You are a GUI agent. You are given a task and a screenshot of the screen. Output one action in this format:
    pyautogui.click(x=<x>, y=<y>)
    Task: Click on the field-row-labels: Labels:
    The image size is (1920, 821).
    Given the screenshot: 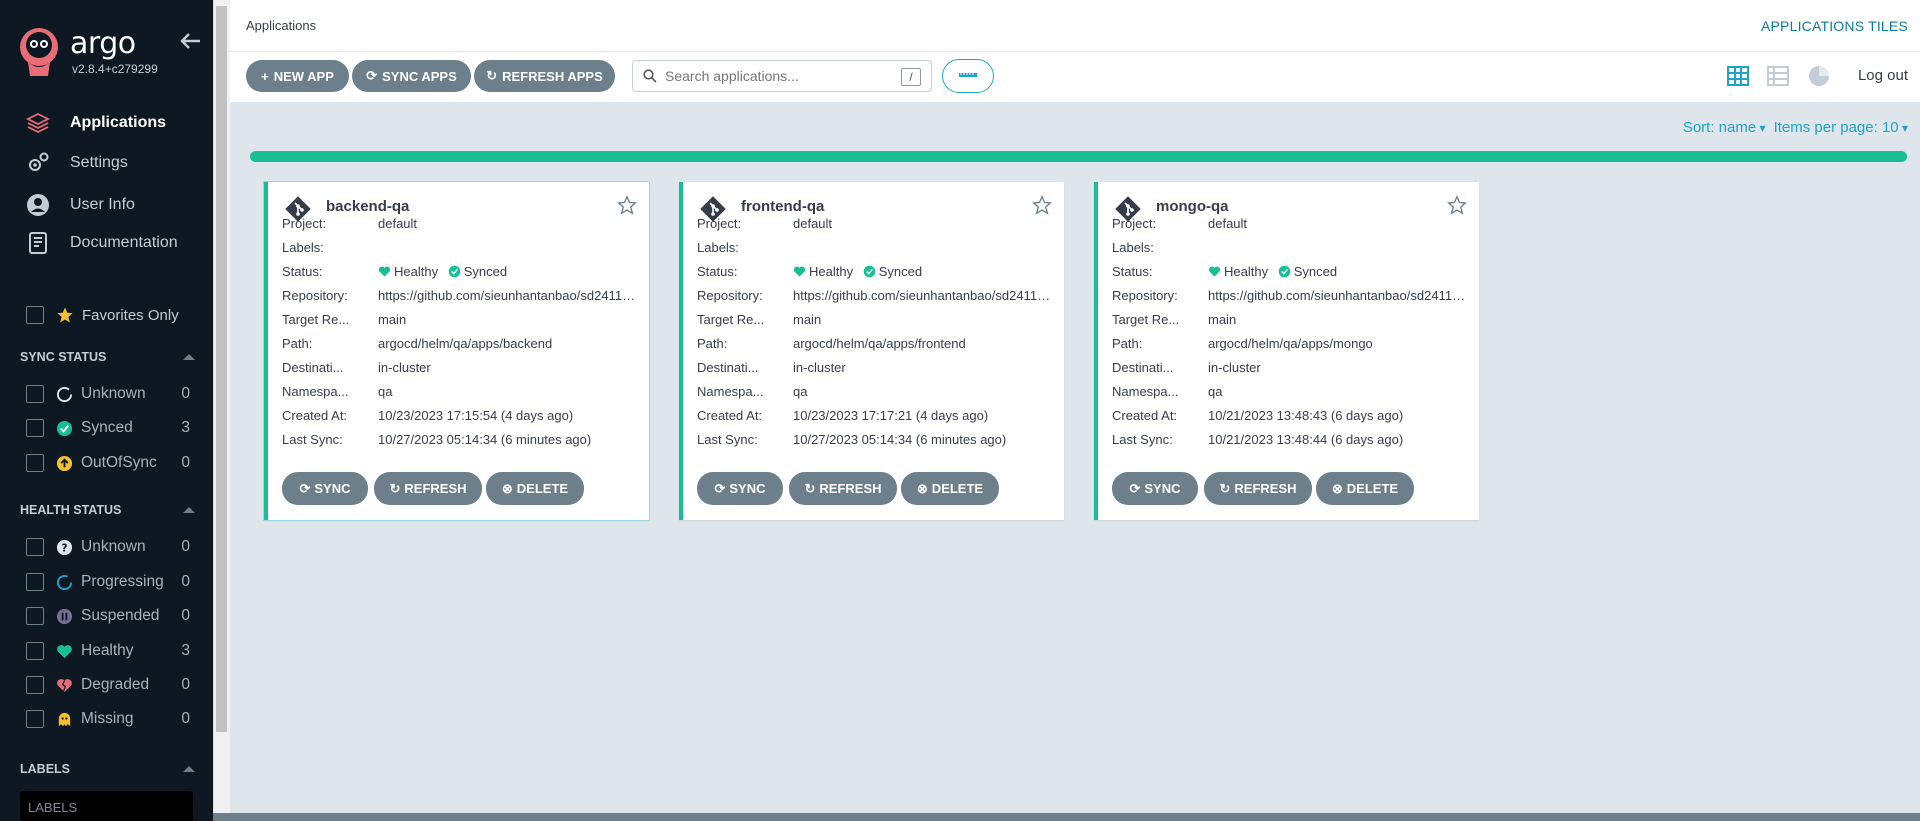 What is the action you would take?
    pyautogui.click(x=1292, y=250)
    